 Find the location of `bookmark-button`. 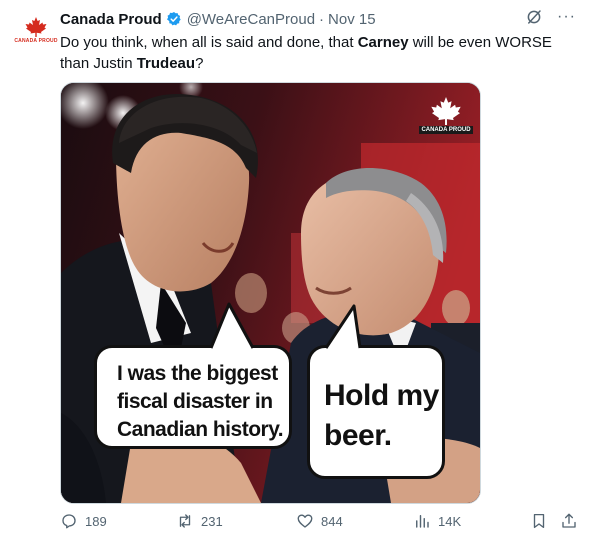

bookmark-button is located at coordinates (539, 521).